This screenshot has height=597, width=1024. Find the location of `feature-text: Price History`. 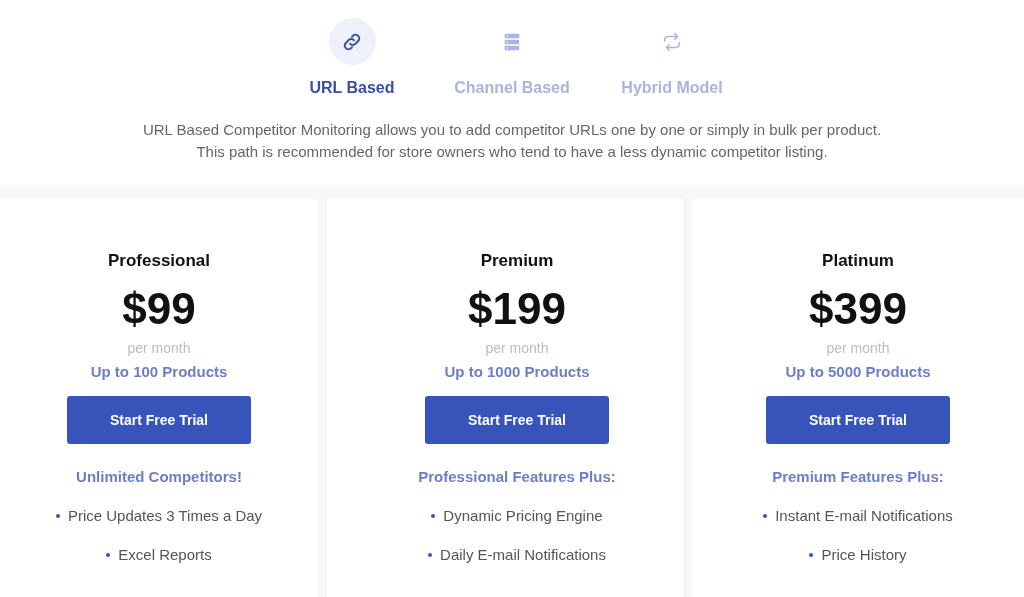

feature-text: Price History is located at coordinates (864, 554).